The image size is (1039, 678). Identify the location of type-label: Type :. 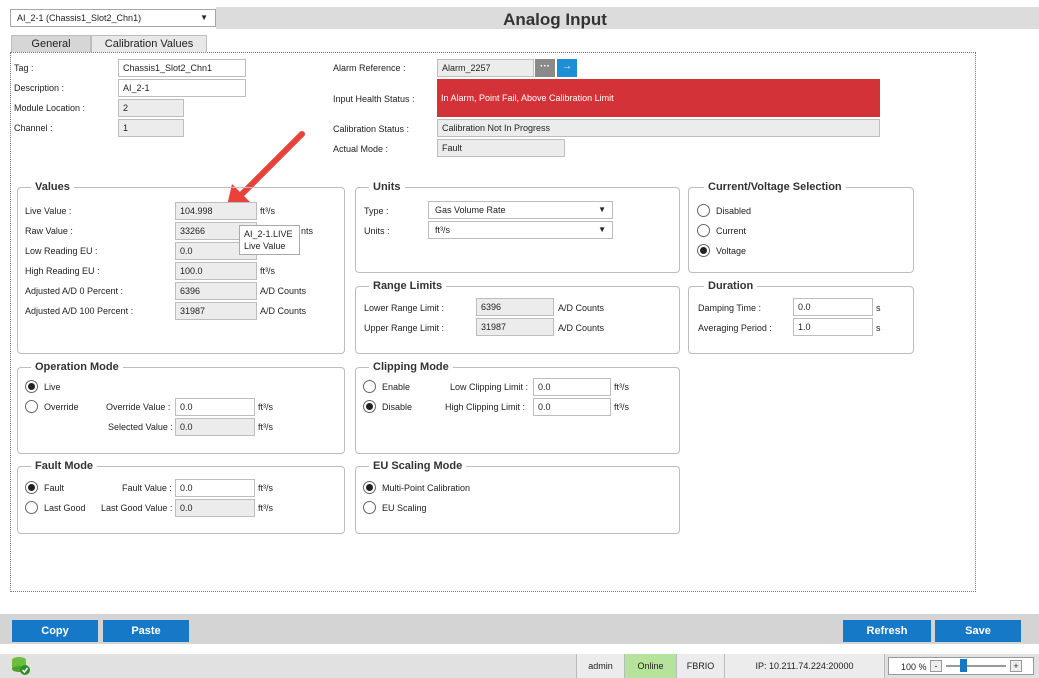
(376, 211).